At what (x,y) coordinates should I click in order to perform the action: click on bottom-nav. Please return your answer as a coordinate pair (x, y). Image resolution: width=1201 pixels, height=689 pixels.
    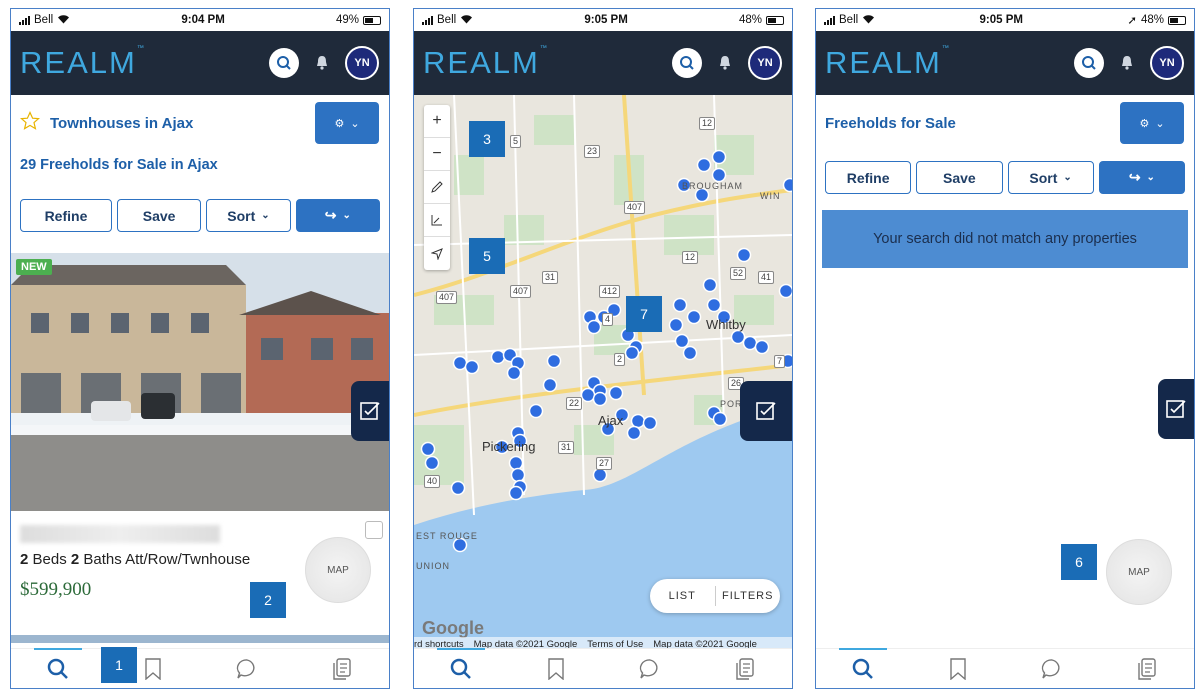
    Looking at the image, I should click on (200, 667).